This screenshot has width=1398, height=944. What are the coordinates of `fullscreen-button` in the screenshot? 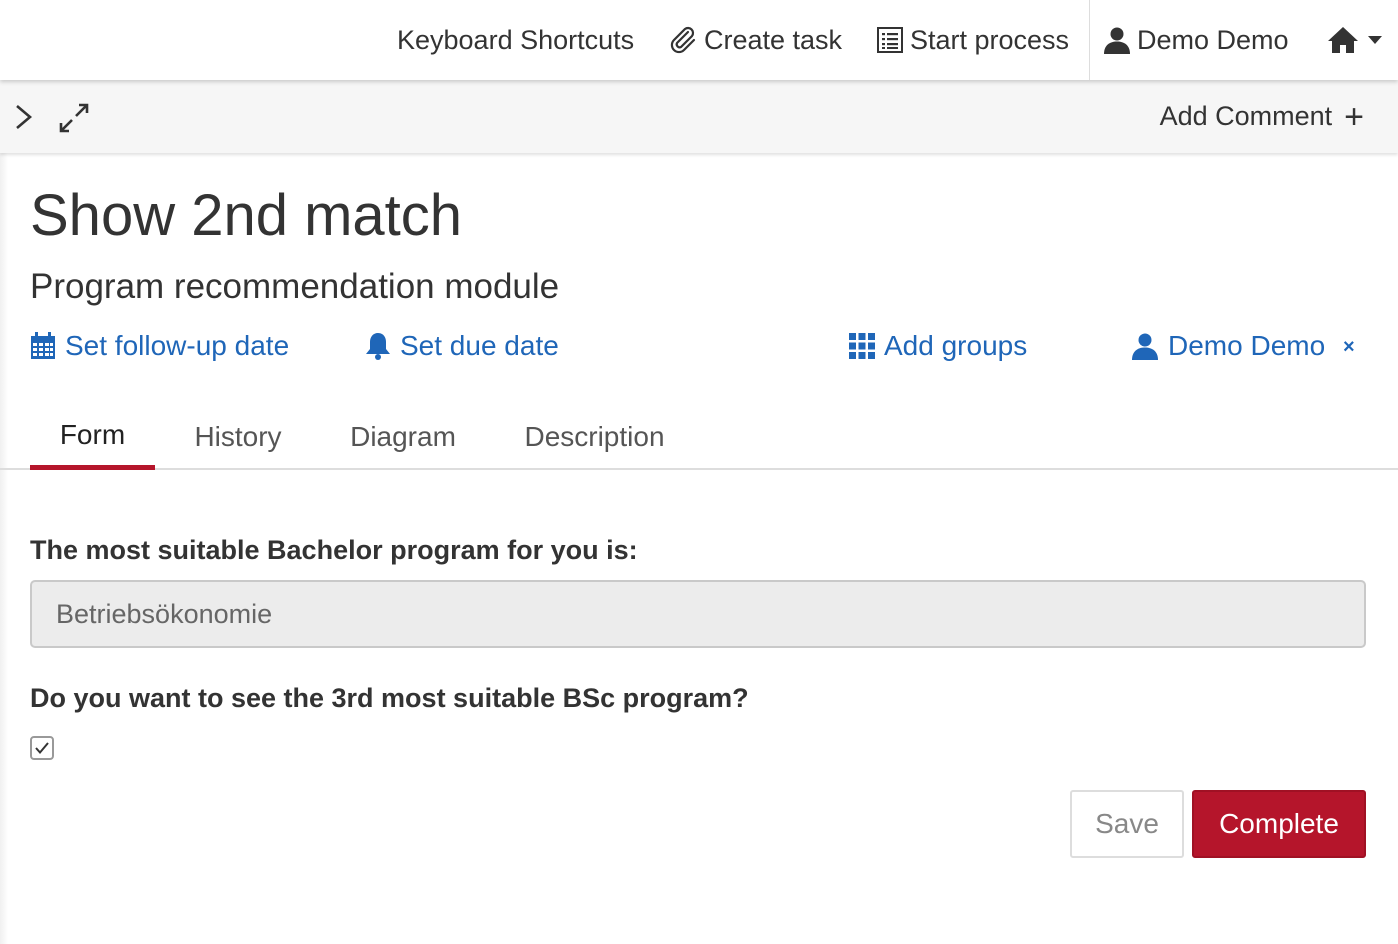 It's located at (74, 118).